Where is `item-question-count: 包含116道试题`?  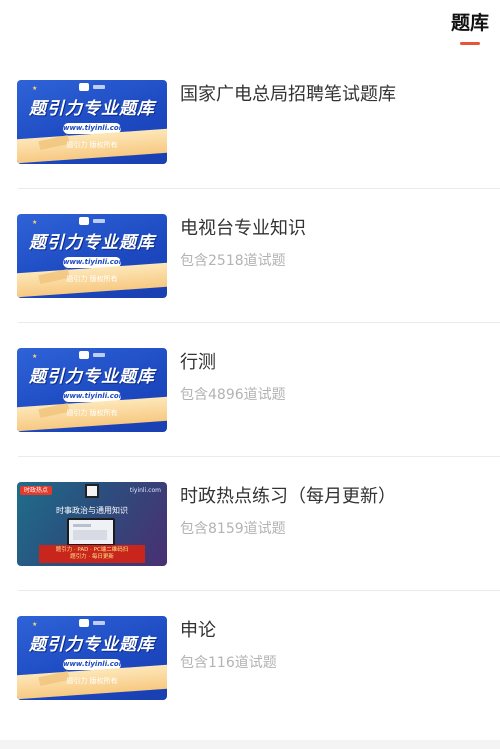 item-question-count: 包含116道试题 is located at coordinates (228, 663).